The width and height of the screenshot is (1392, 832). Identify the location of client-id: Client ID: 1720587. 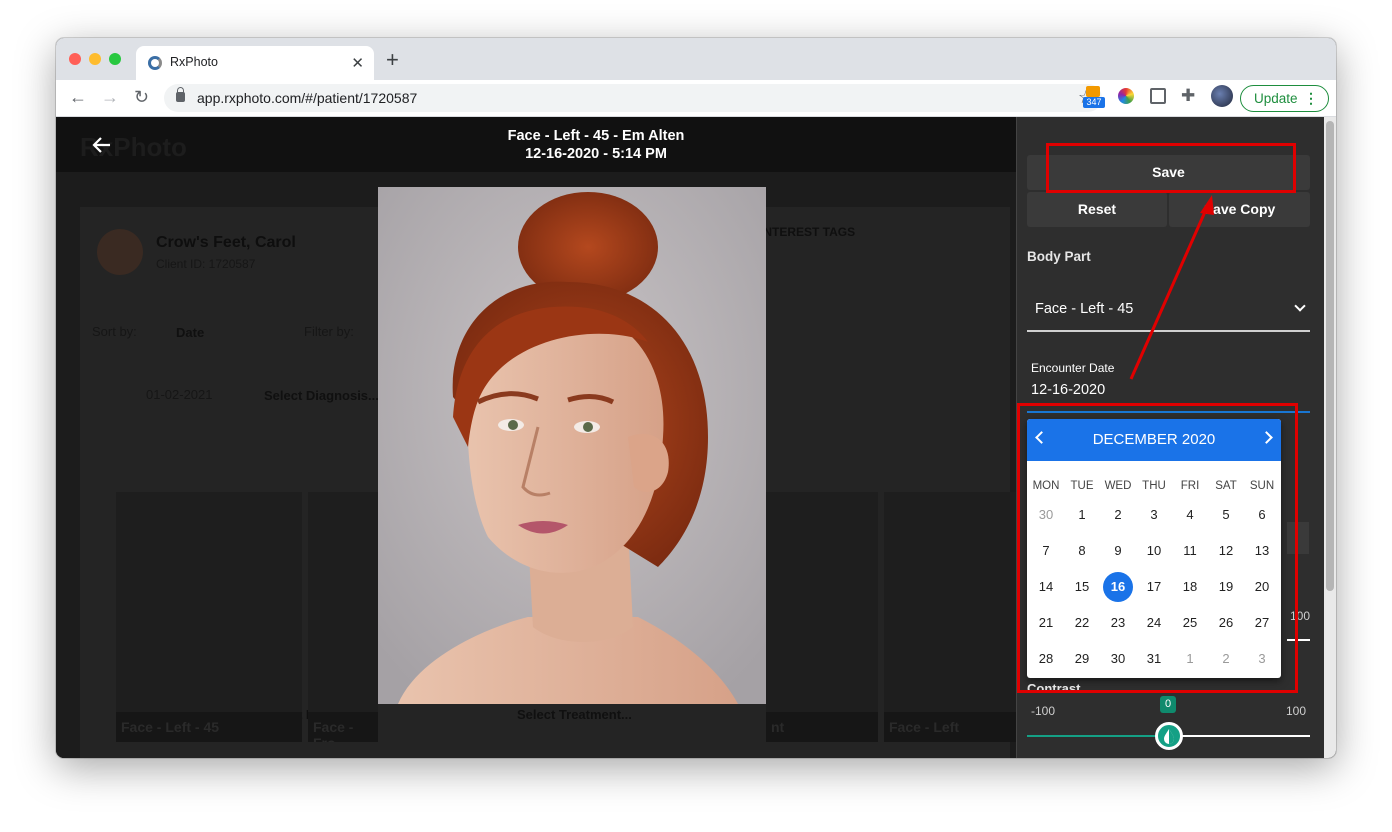
(206, 264).